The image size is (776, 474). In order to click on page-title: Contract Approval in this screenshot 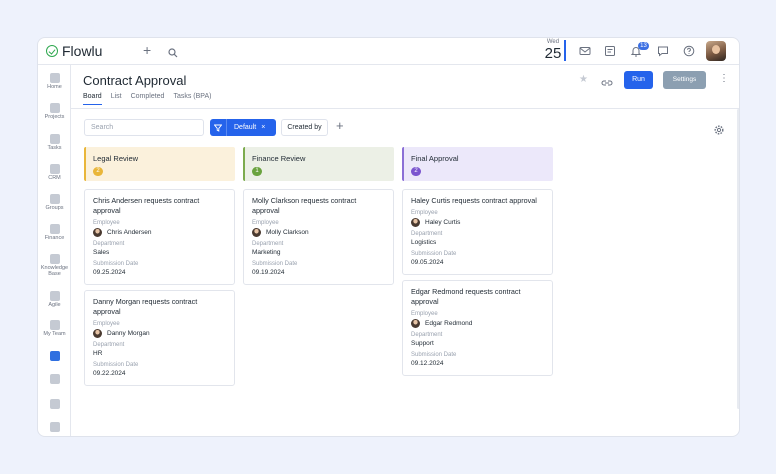, I will do `click(135, 80)`.